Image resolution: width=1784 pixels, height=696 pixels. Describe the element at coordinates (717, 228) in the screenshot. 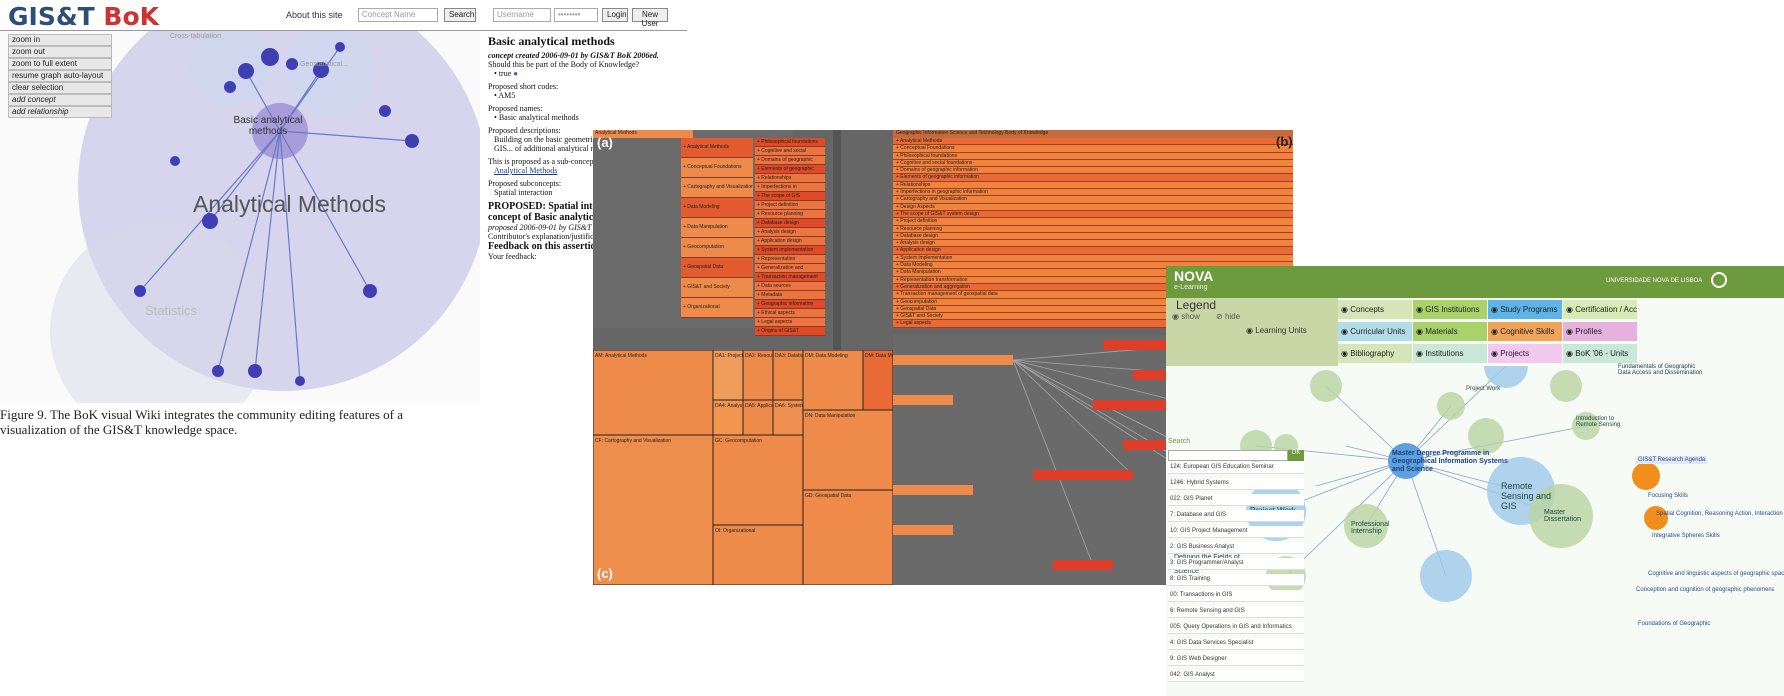

I see `tree-node: + Data Manipulation` at that location.